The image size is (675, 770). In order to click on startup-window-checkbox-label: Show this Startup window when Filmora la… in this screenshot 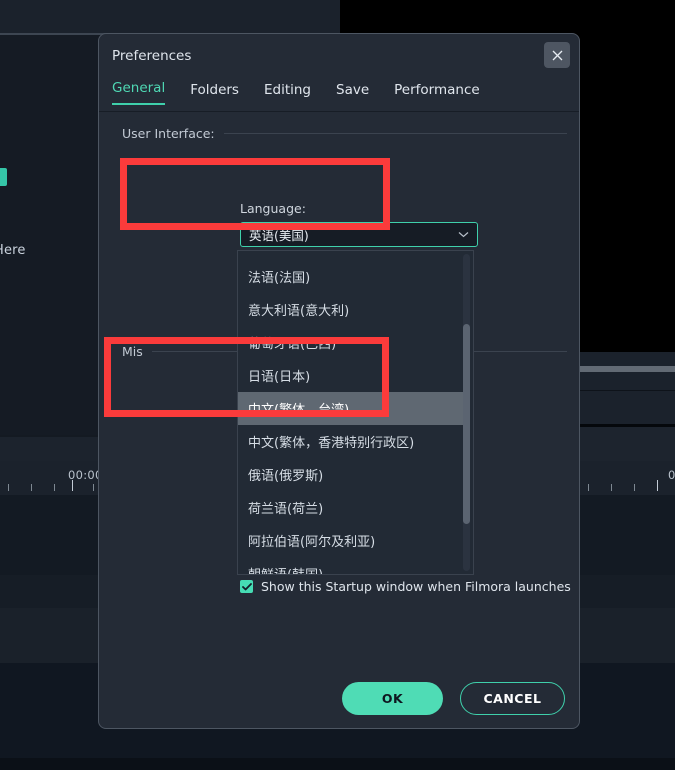, I will do `click(416, 586)`.